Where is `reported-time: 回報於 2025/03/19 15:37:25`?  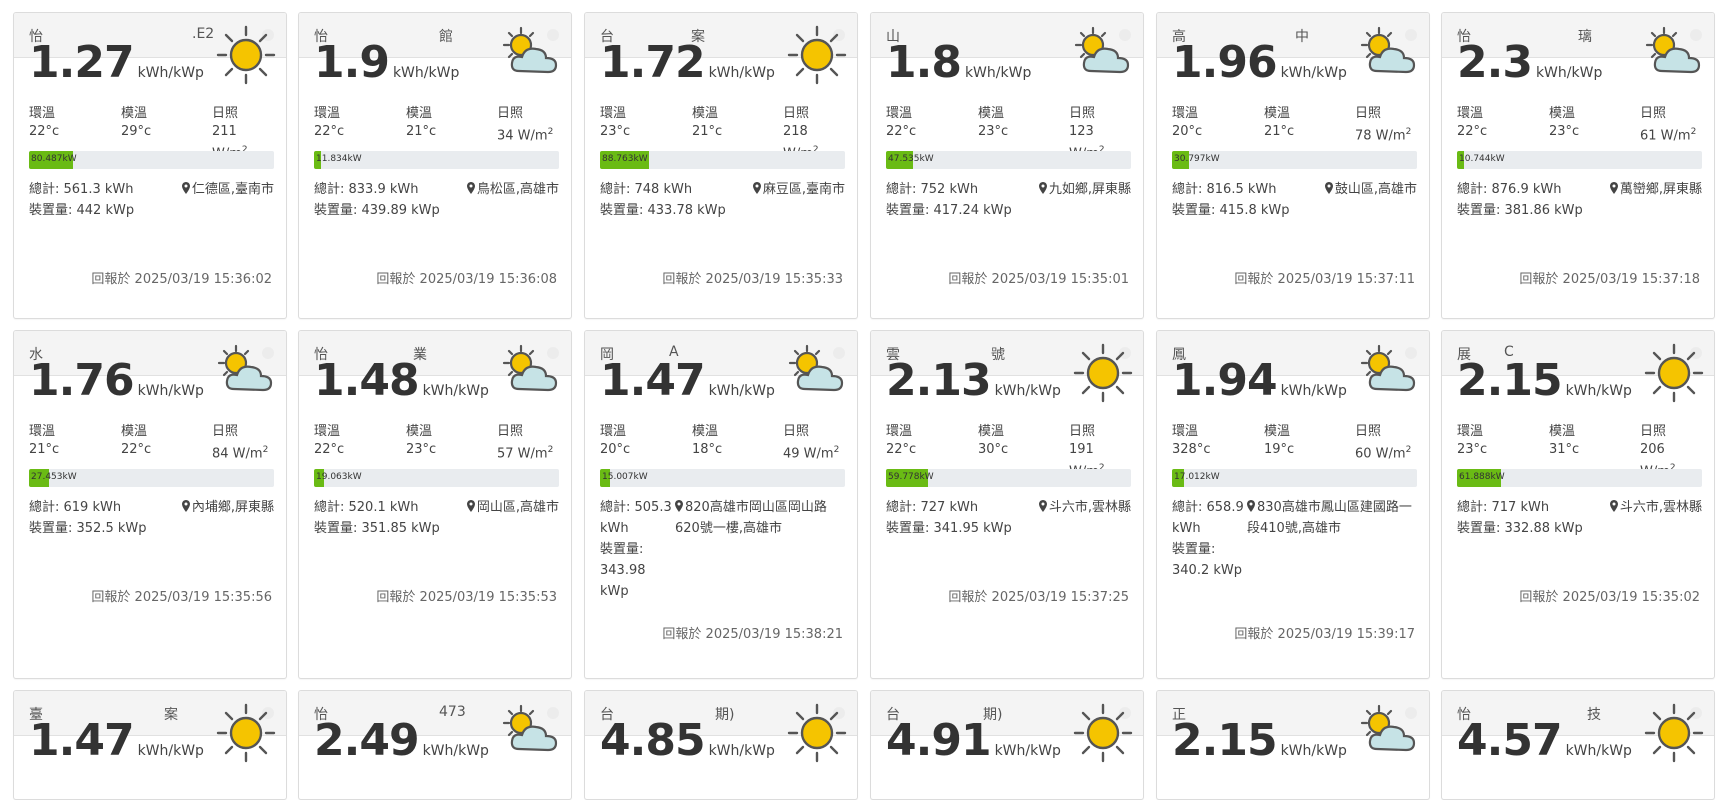 reported-time: 回報於 2025/03/19 15:37:25 is located at coordinates (1038, 595).